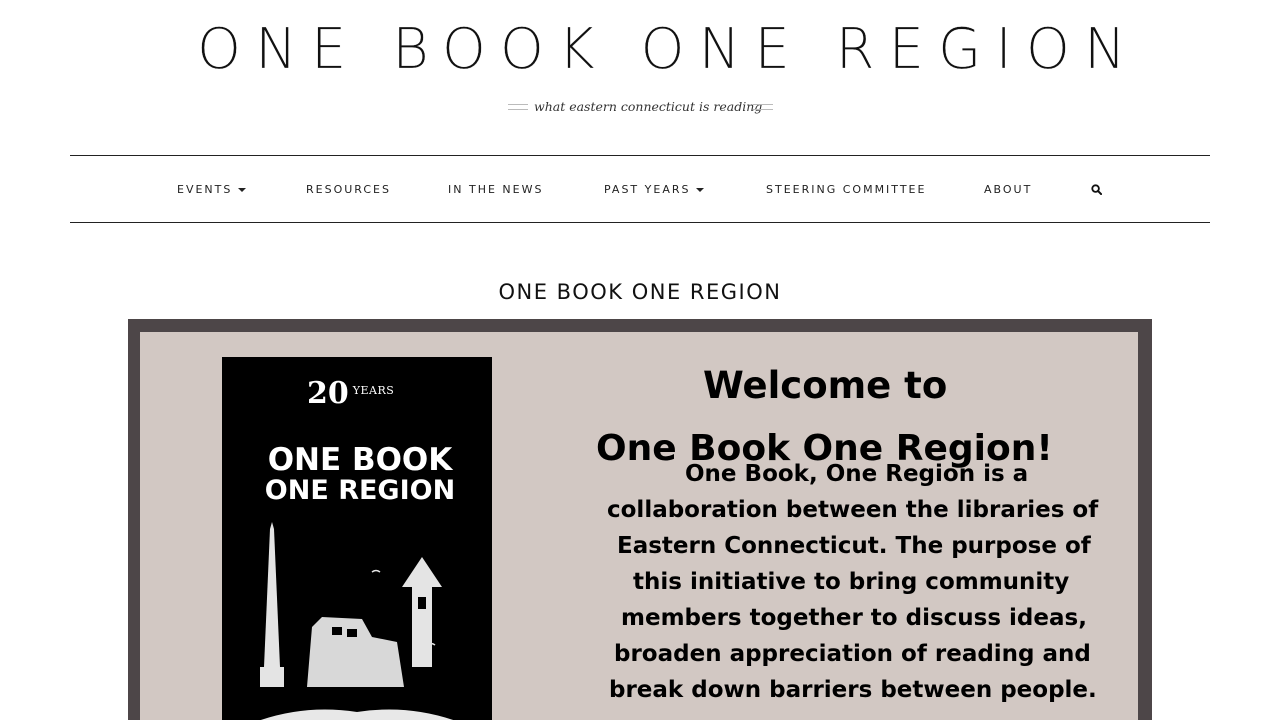  I want to click on nav-item-resources: RESOURCES, so click(348, 190).